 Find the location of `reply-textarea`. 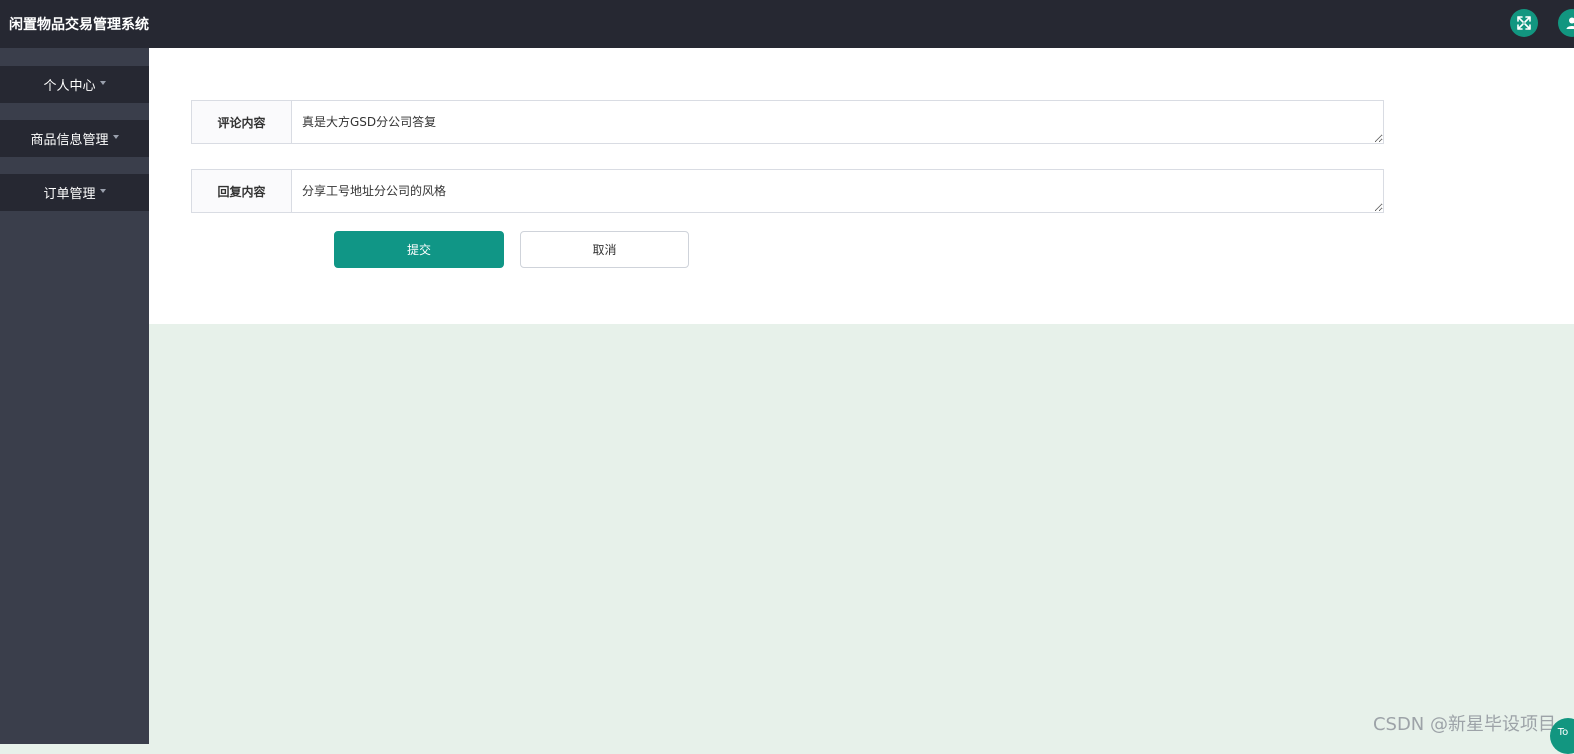

reply-textarea is located at coordinates (837, 191).